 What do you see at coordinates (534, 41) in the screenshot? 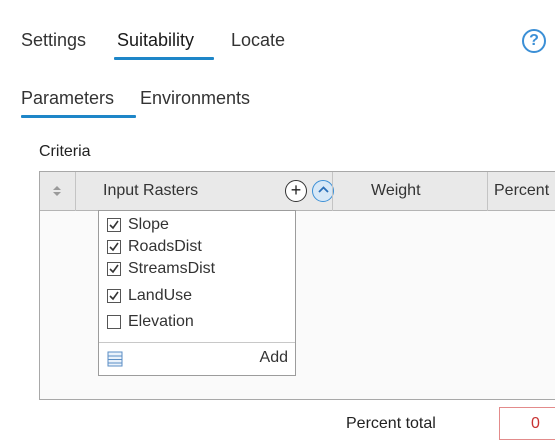
I see `help-icon: ?` at bounding box center [534, 41].